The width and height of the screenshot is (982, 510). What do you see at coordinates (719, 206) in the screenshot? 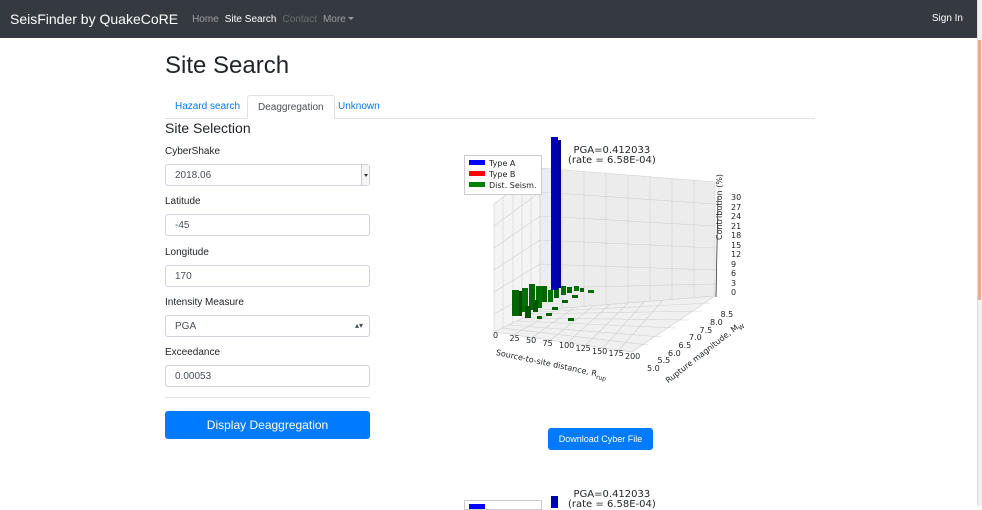
I see `z-axis-label: Contribution (%)` at bounding box center [719, 206].